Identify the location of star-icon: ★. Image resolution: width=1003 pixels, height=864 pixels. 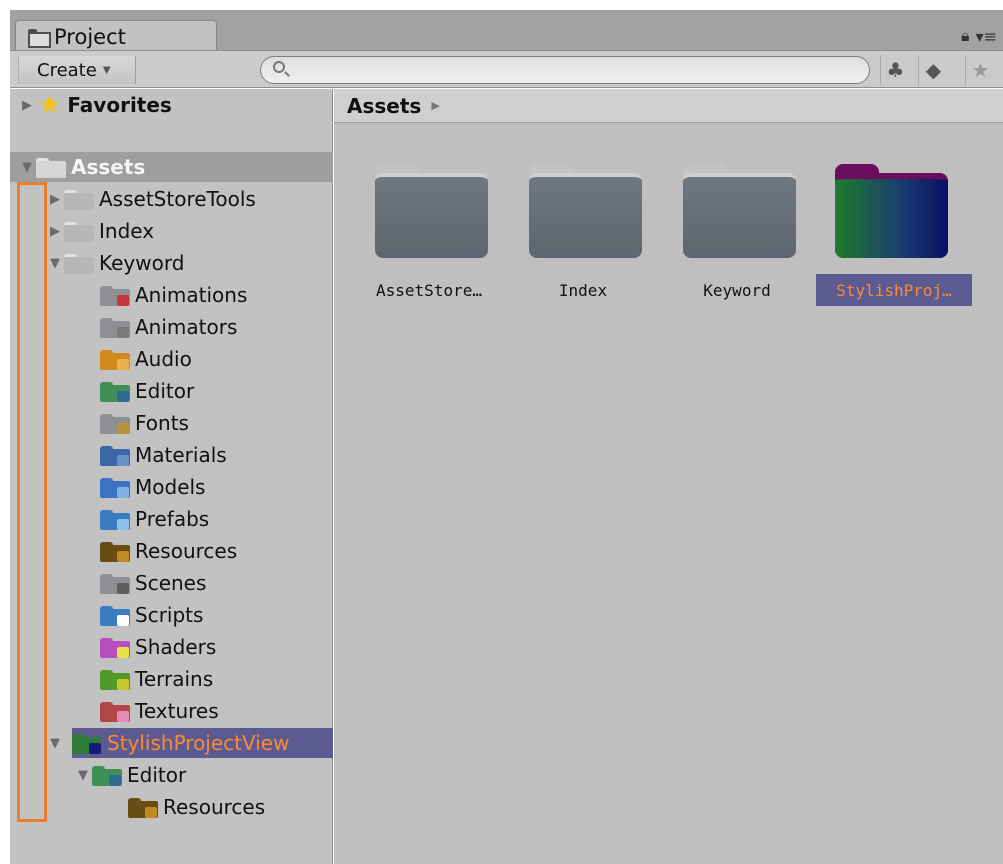
(50, 105).